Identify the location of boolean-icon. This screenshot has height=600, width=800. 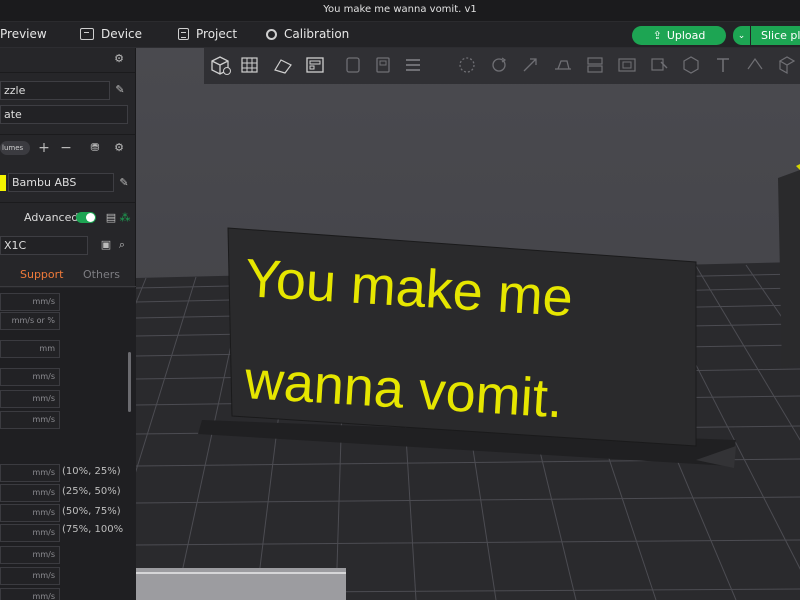
(627, 65).